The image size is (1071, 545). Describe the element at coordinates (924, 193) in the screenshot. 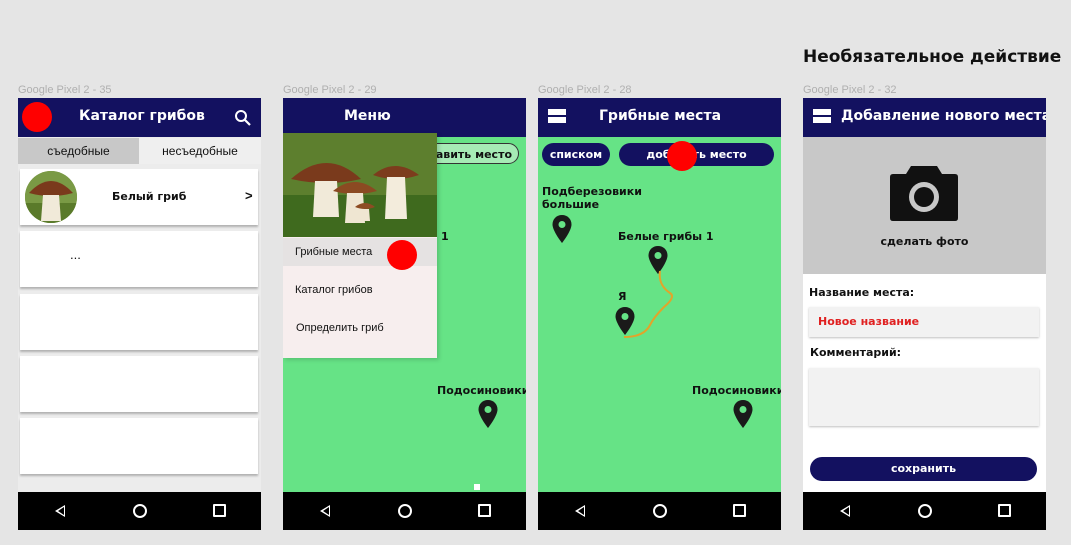

I see `camera-icon` at that location.